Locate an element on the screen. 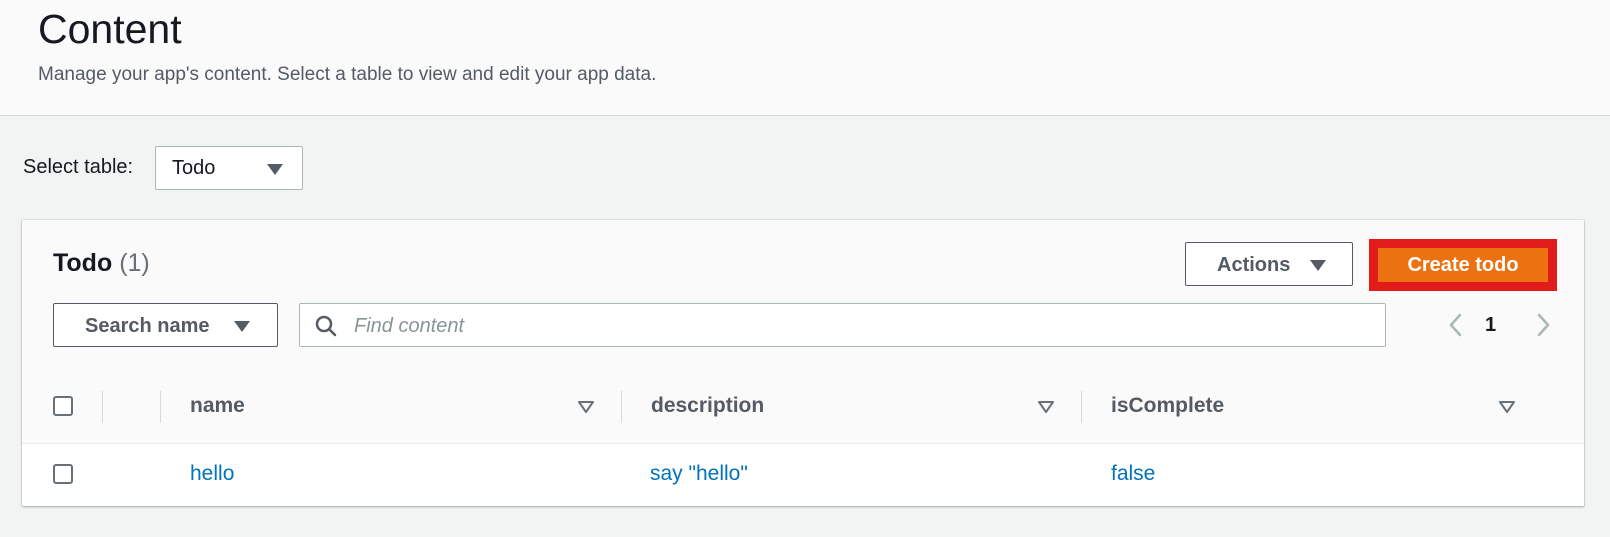 This screenshot has height=537, width=1610. page-title: Content is located at coordinates (110, 29).